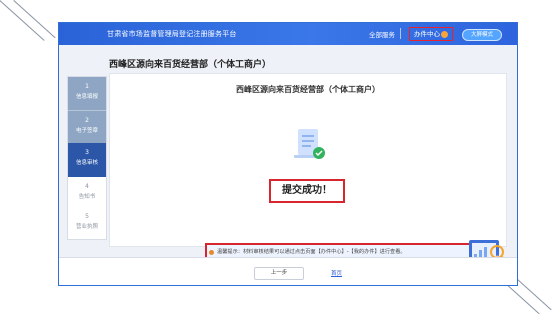 The image size is (553, 314). I want to click on success-message: 提交成功！, so click(307, 191).